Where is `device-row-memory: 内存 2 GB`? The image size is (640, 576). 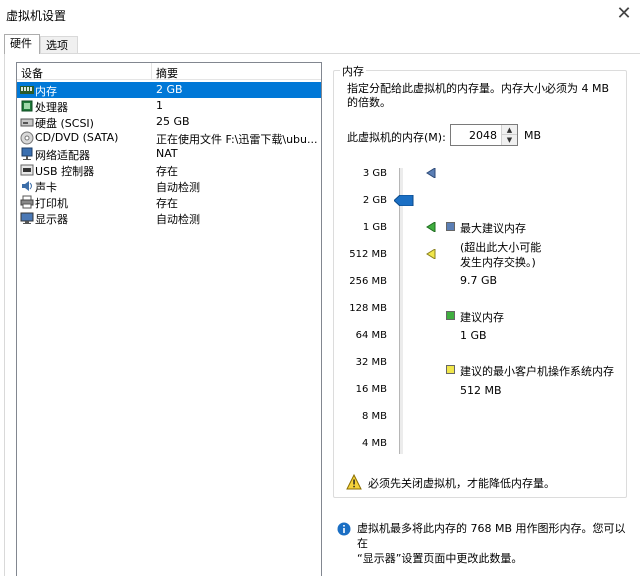
device-row-memory: 内存 2 GB is located at coordinates (169, 90).